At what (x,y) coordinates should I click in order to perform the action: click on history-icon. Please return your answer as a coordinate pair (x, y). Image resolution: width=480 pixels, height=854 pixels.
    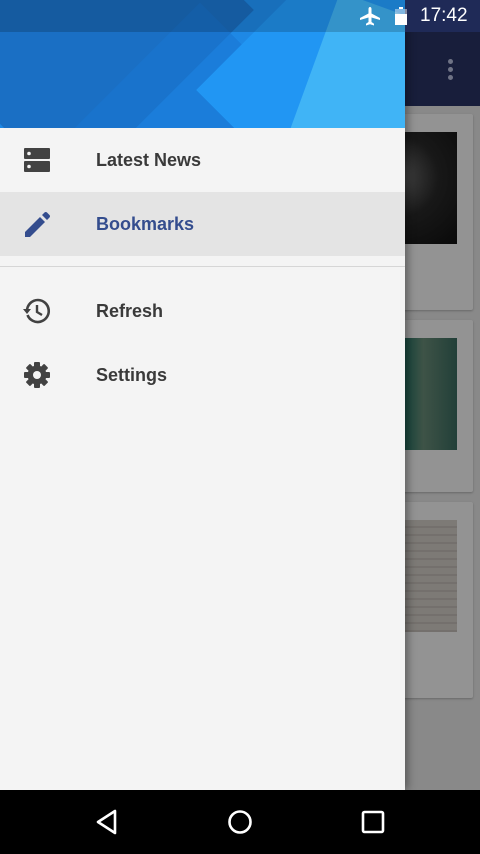
    Looking at the image, I should click on (36, 311).